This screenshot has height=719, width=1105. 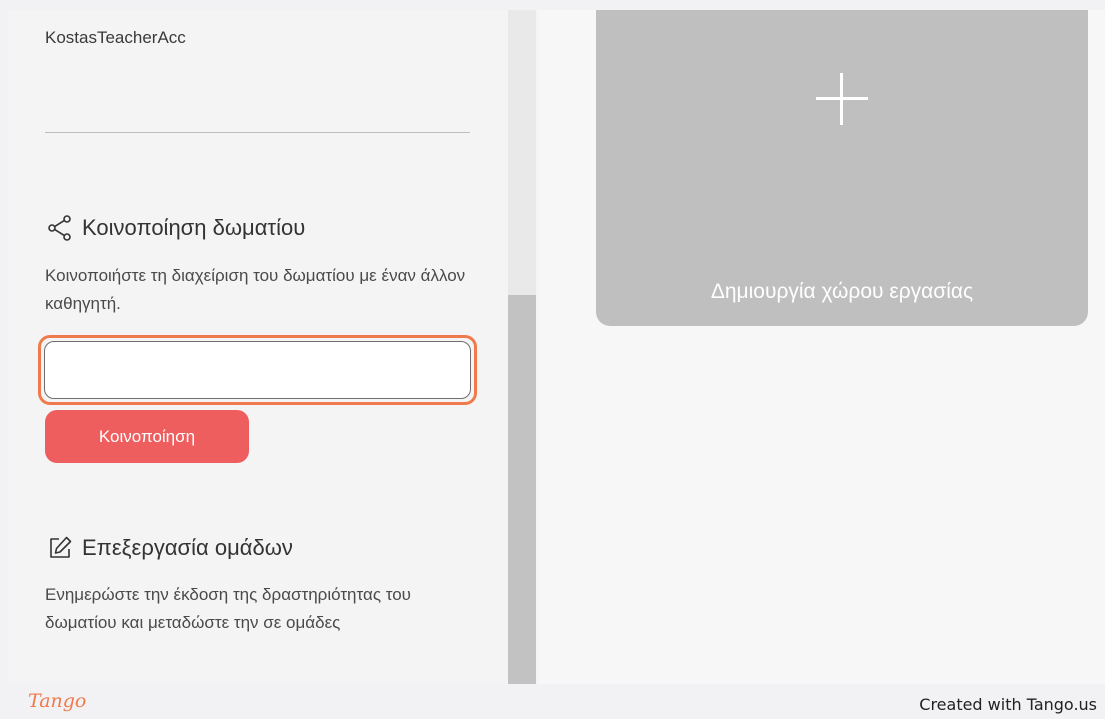 I want to click on share-input-focus-ring, so click(x=257, y=370).